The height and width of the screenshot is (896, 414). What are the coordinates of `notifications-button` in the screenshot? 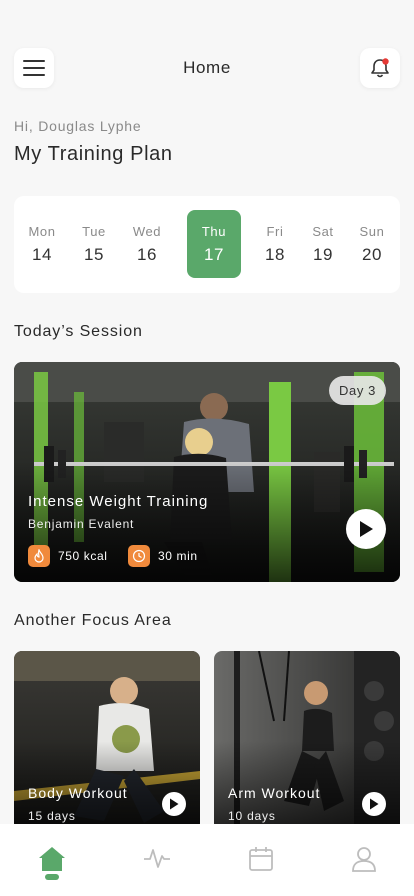 It's located at (380, 68).